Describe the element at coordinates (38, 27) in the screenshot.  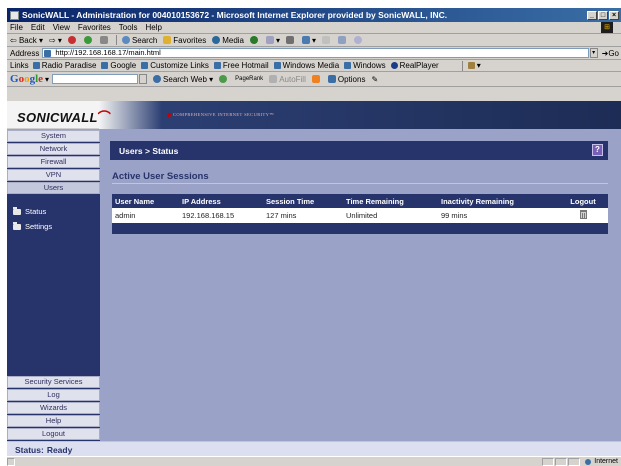
I see `menu-edit: Edit` at that location.